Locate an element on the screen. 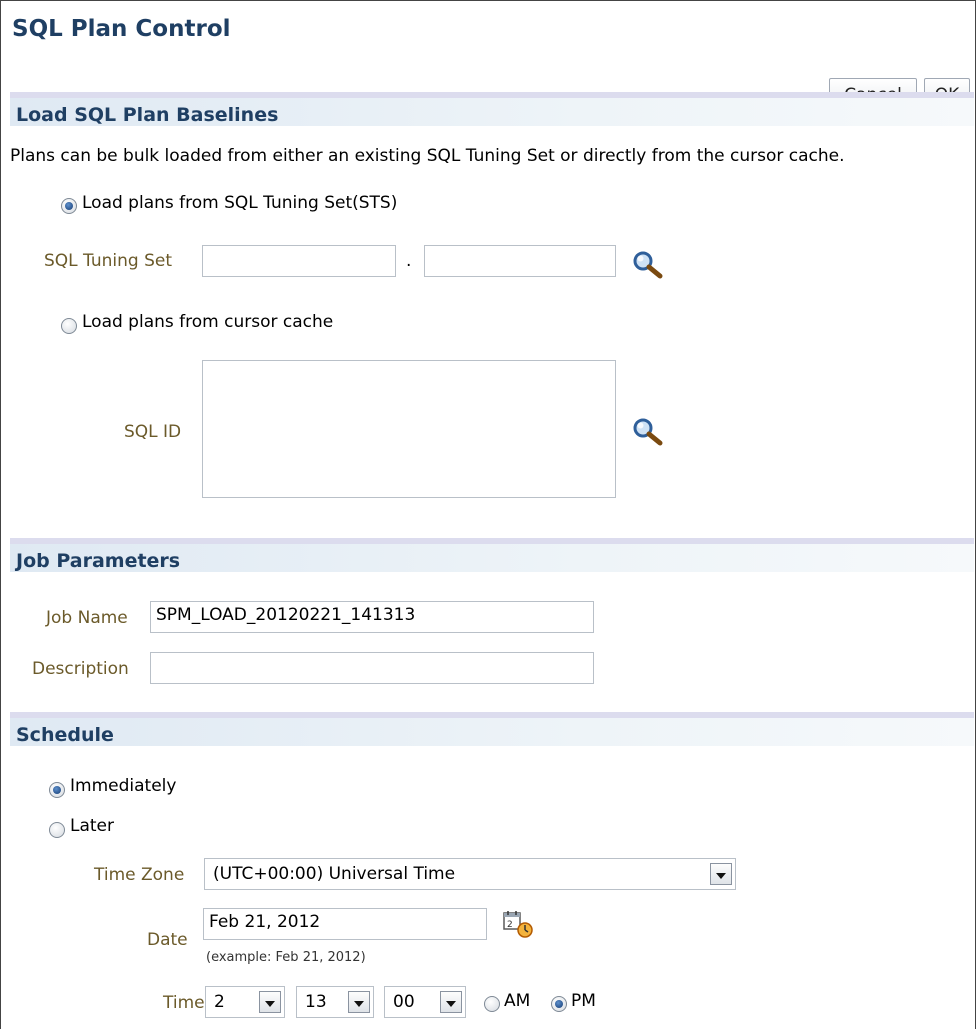  sts-radio-label: Load plans from SQL Tuning Set(STS) is located at coordinates (240, 203).